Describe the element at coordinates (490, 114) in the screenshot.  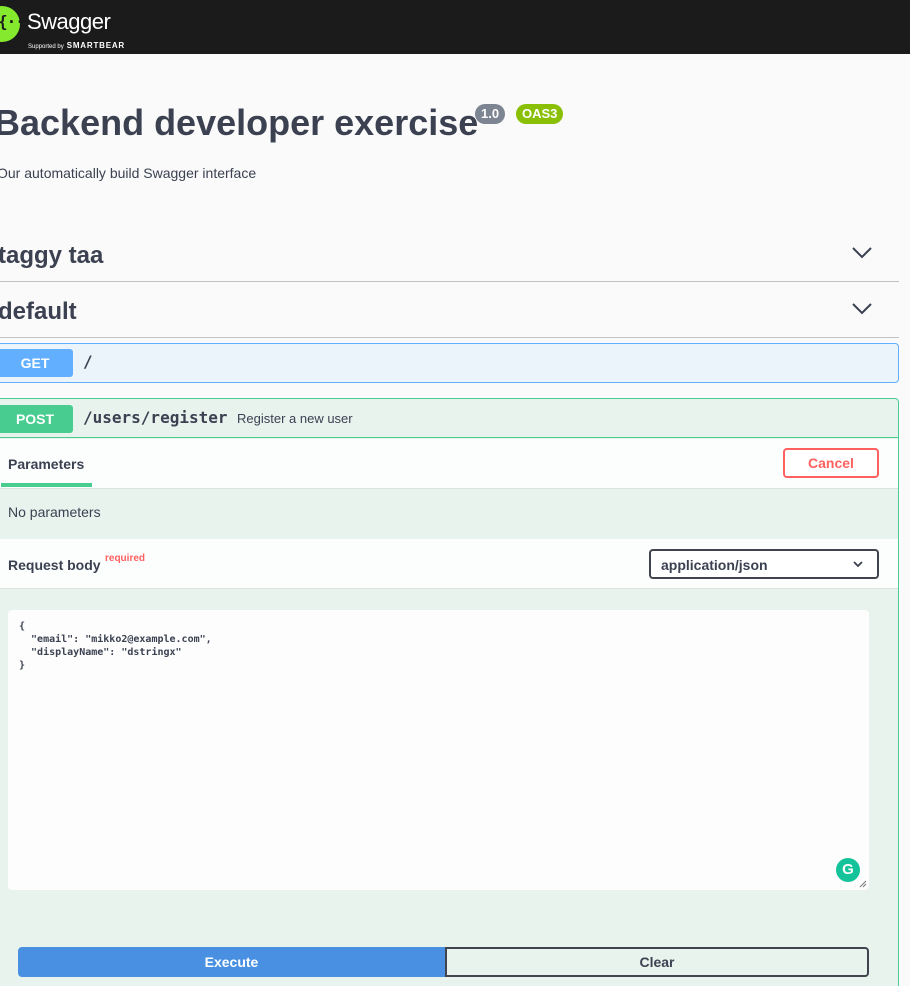
I see `version-badge: 1.0` at that location.